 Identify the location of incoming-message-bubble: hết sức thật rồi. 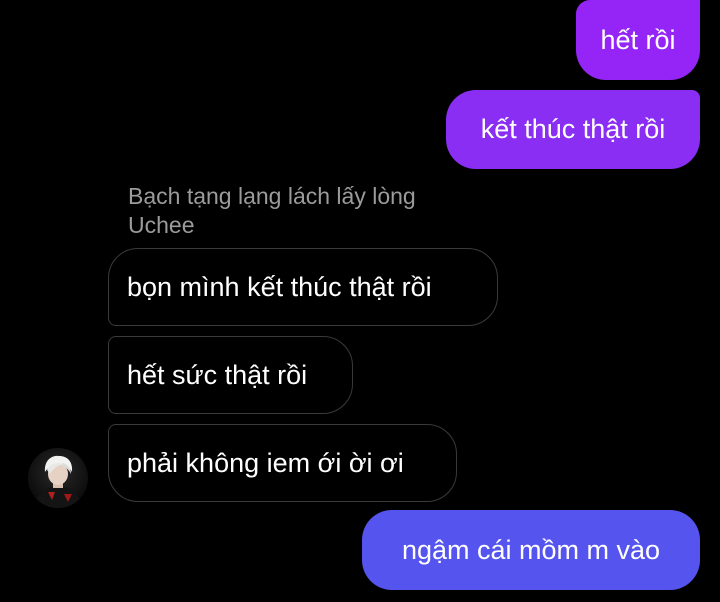
(230, 375).